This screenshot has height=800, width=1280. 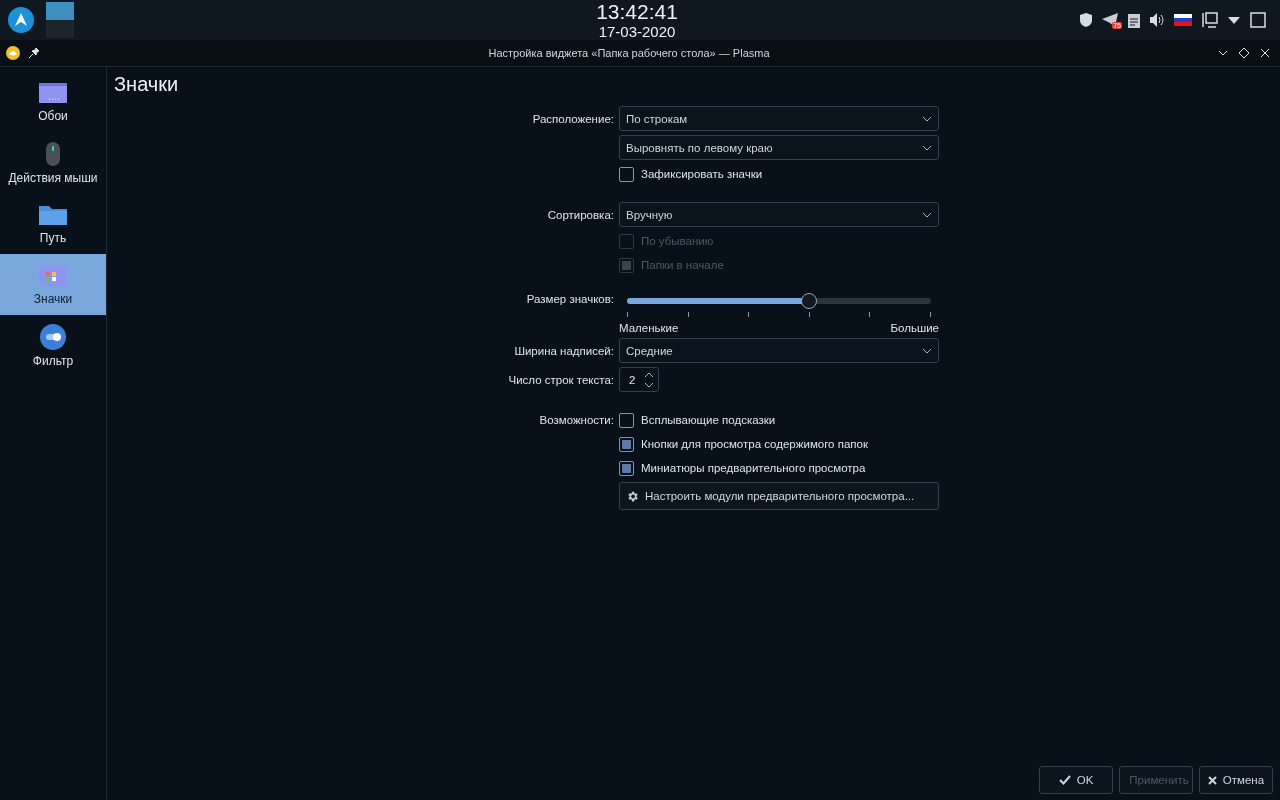 What do you see at coordinates (1210, 20) in the screenshot?
I see `network-icon` at bounding box center [1210, 20].